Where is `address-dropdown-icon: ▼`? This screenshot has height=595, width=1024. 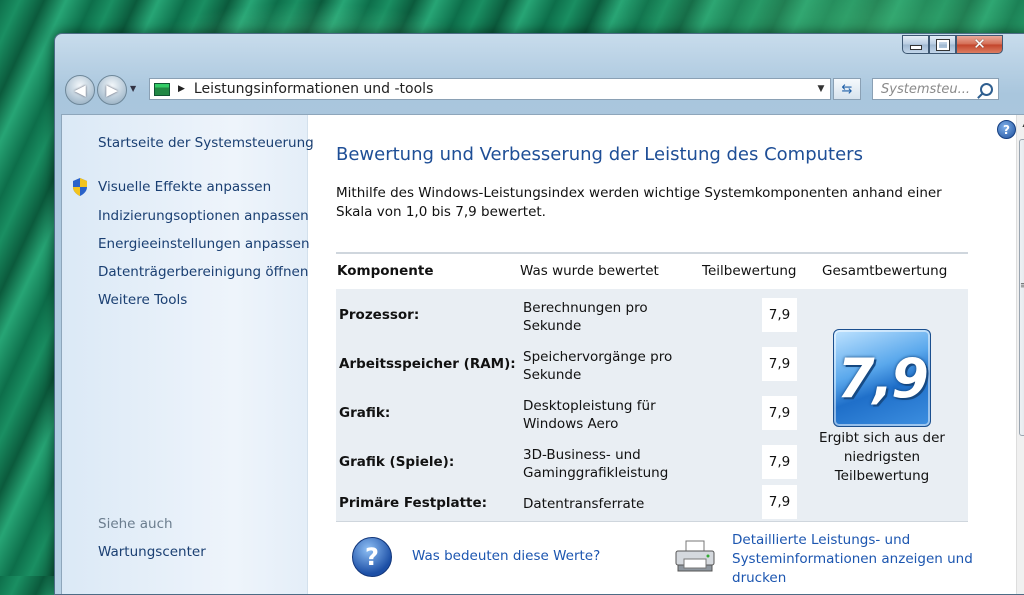
address-dropdown-icon: ▼ is located at coordinates (821, 89).